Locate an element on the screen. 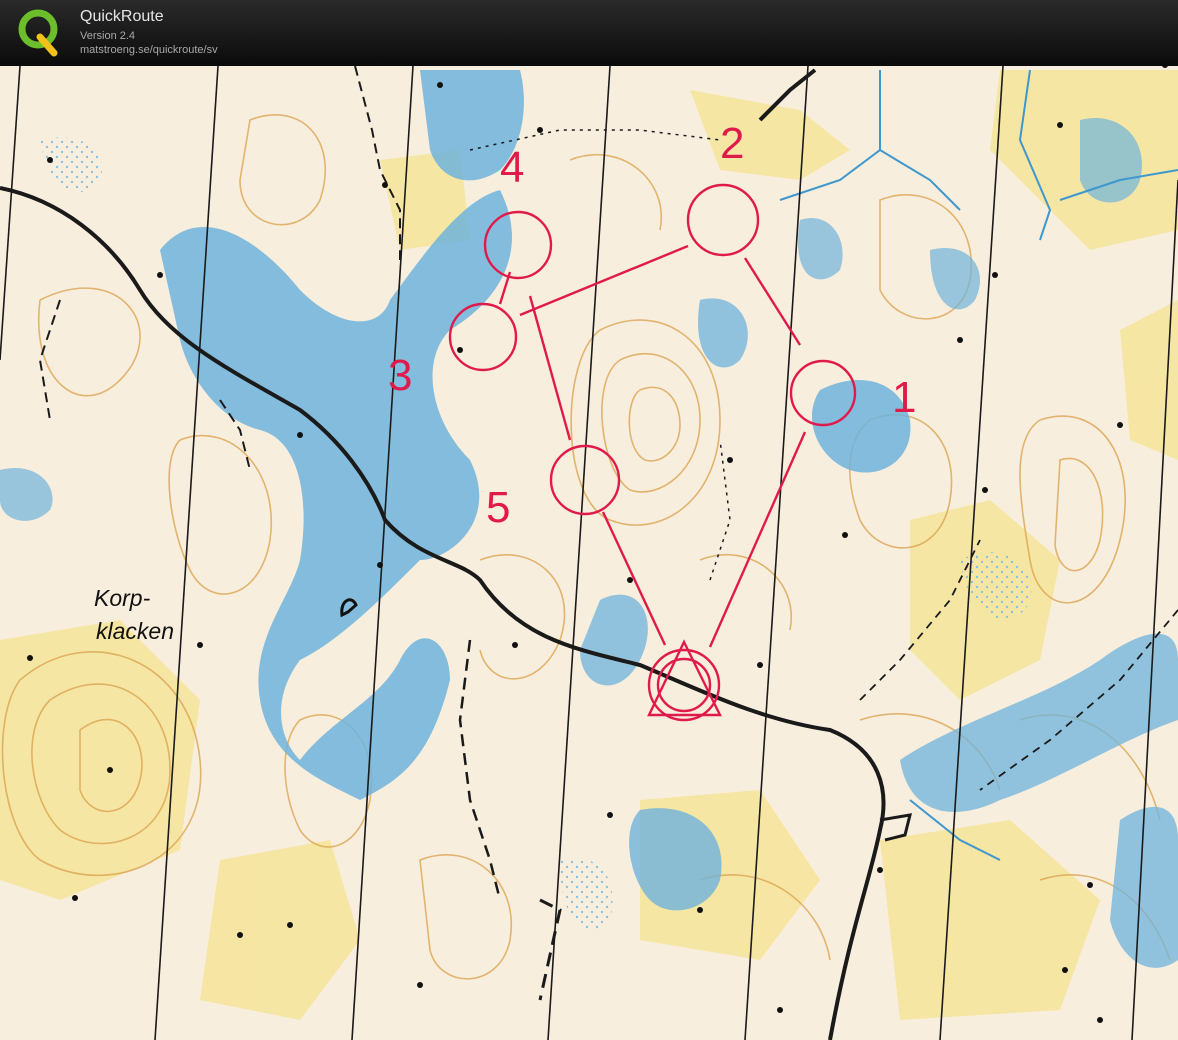  app-url: matstroeng.se/quickroute/sv is located at coordinates (149, 50).